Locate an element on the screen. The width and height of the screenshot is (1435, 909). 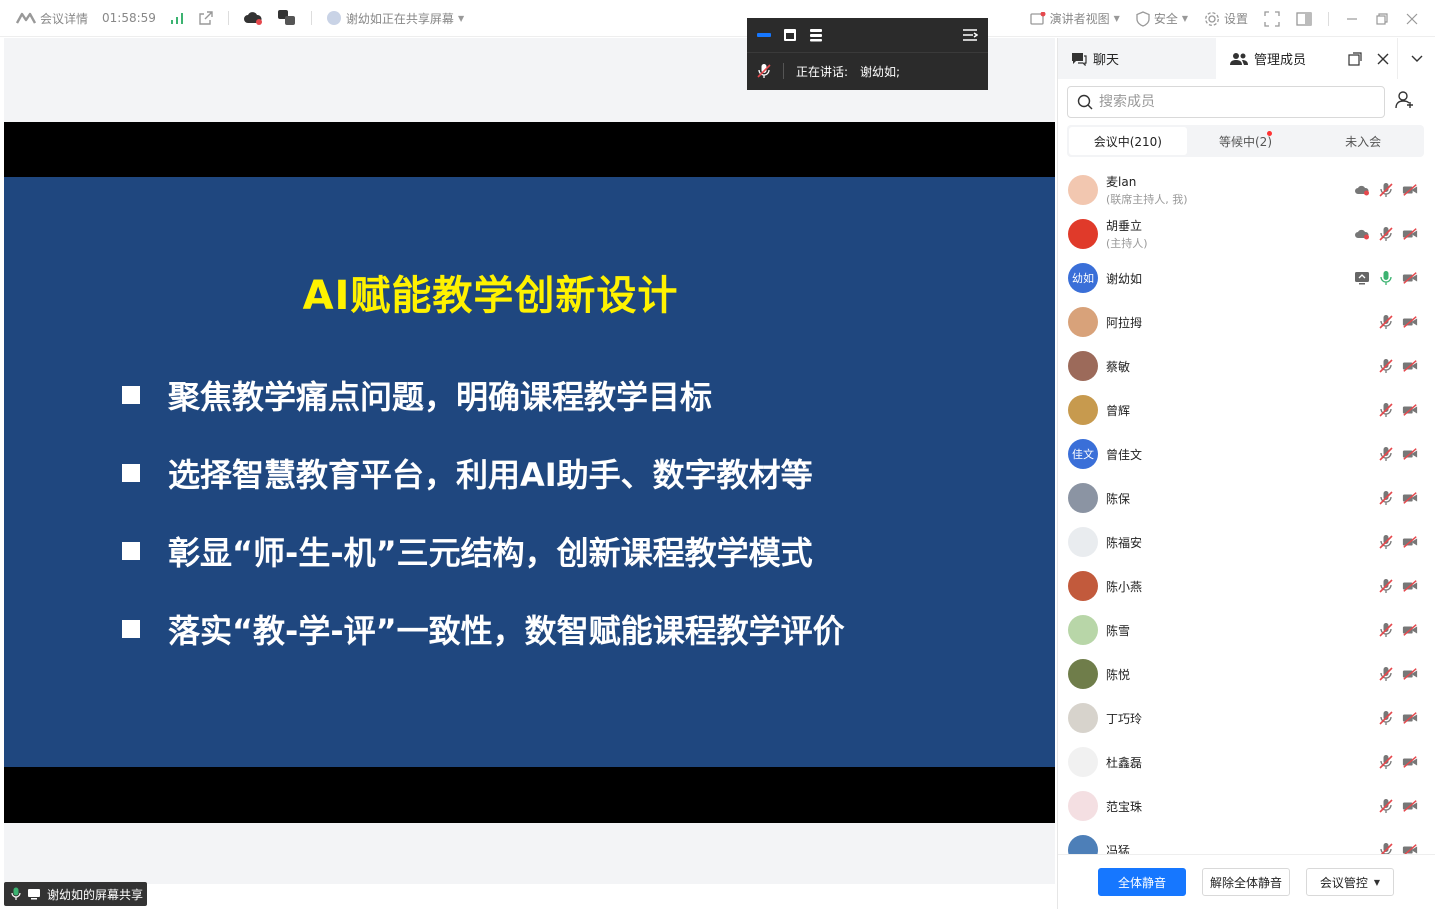
avatar: 幼如 is located at coordinates (1083, 278).